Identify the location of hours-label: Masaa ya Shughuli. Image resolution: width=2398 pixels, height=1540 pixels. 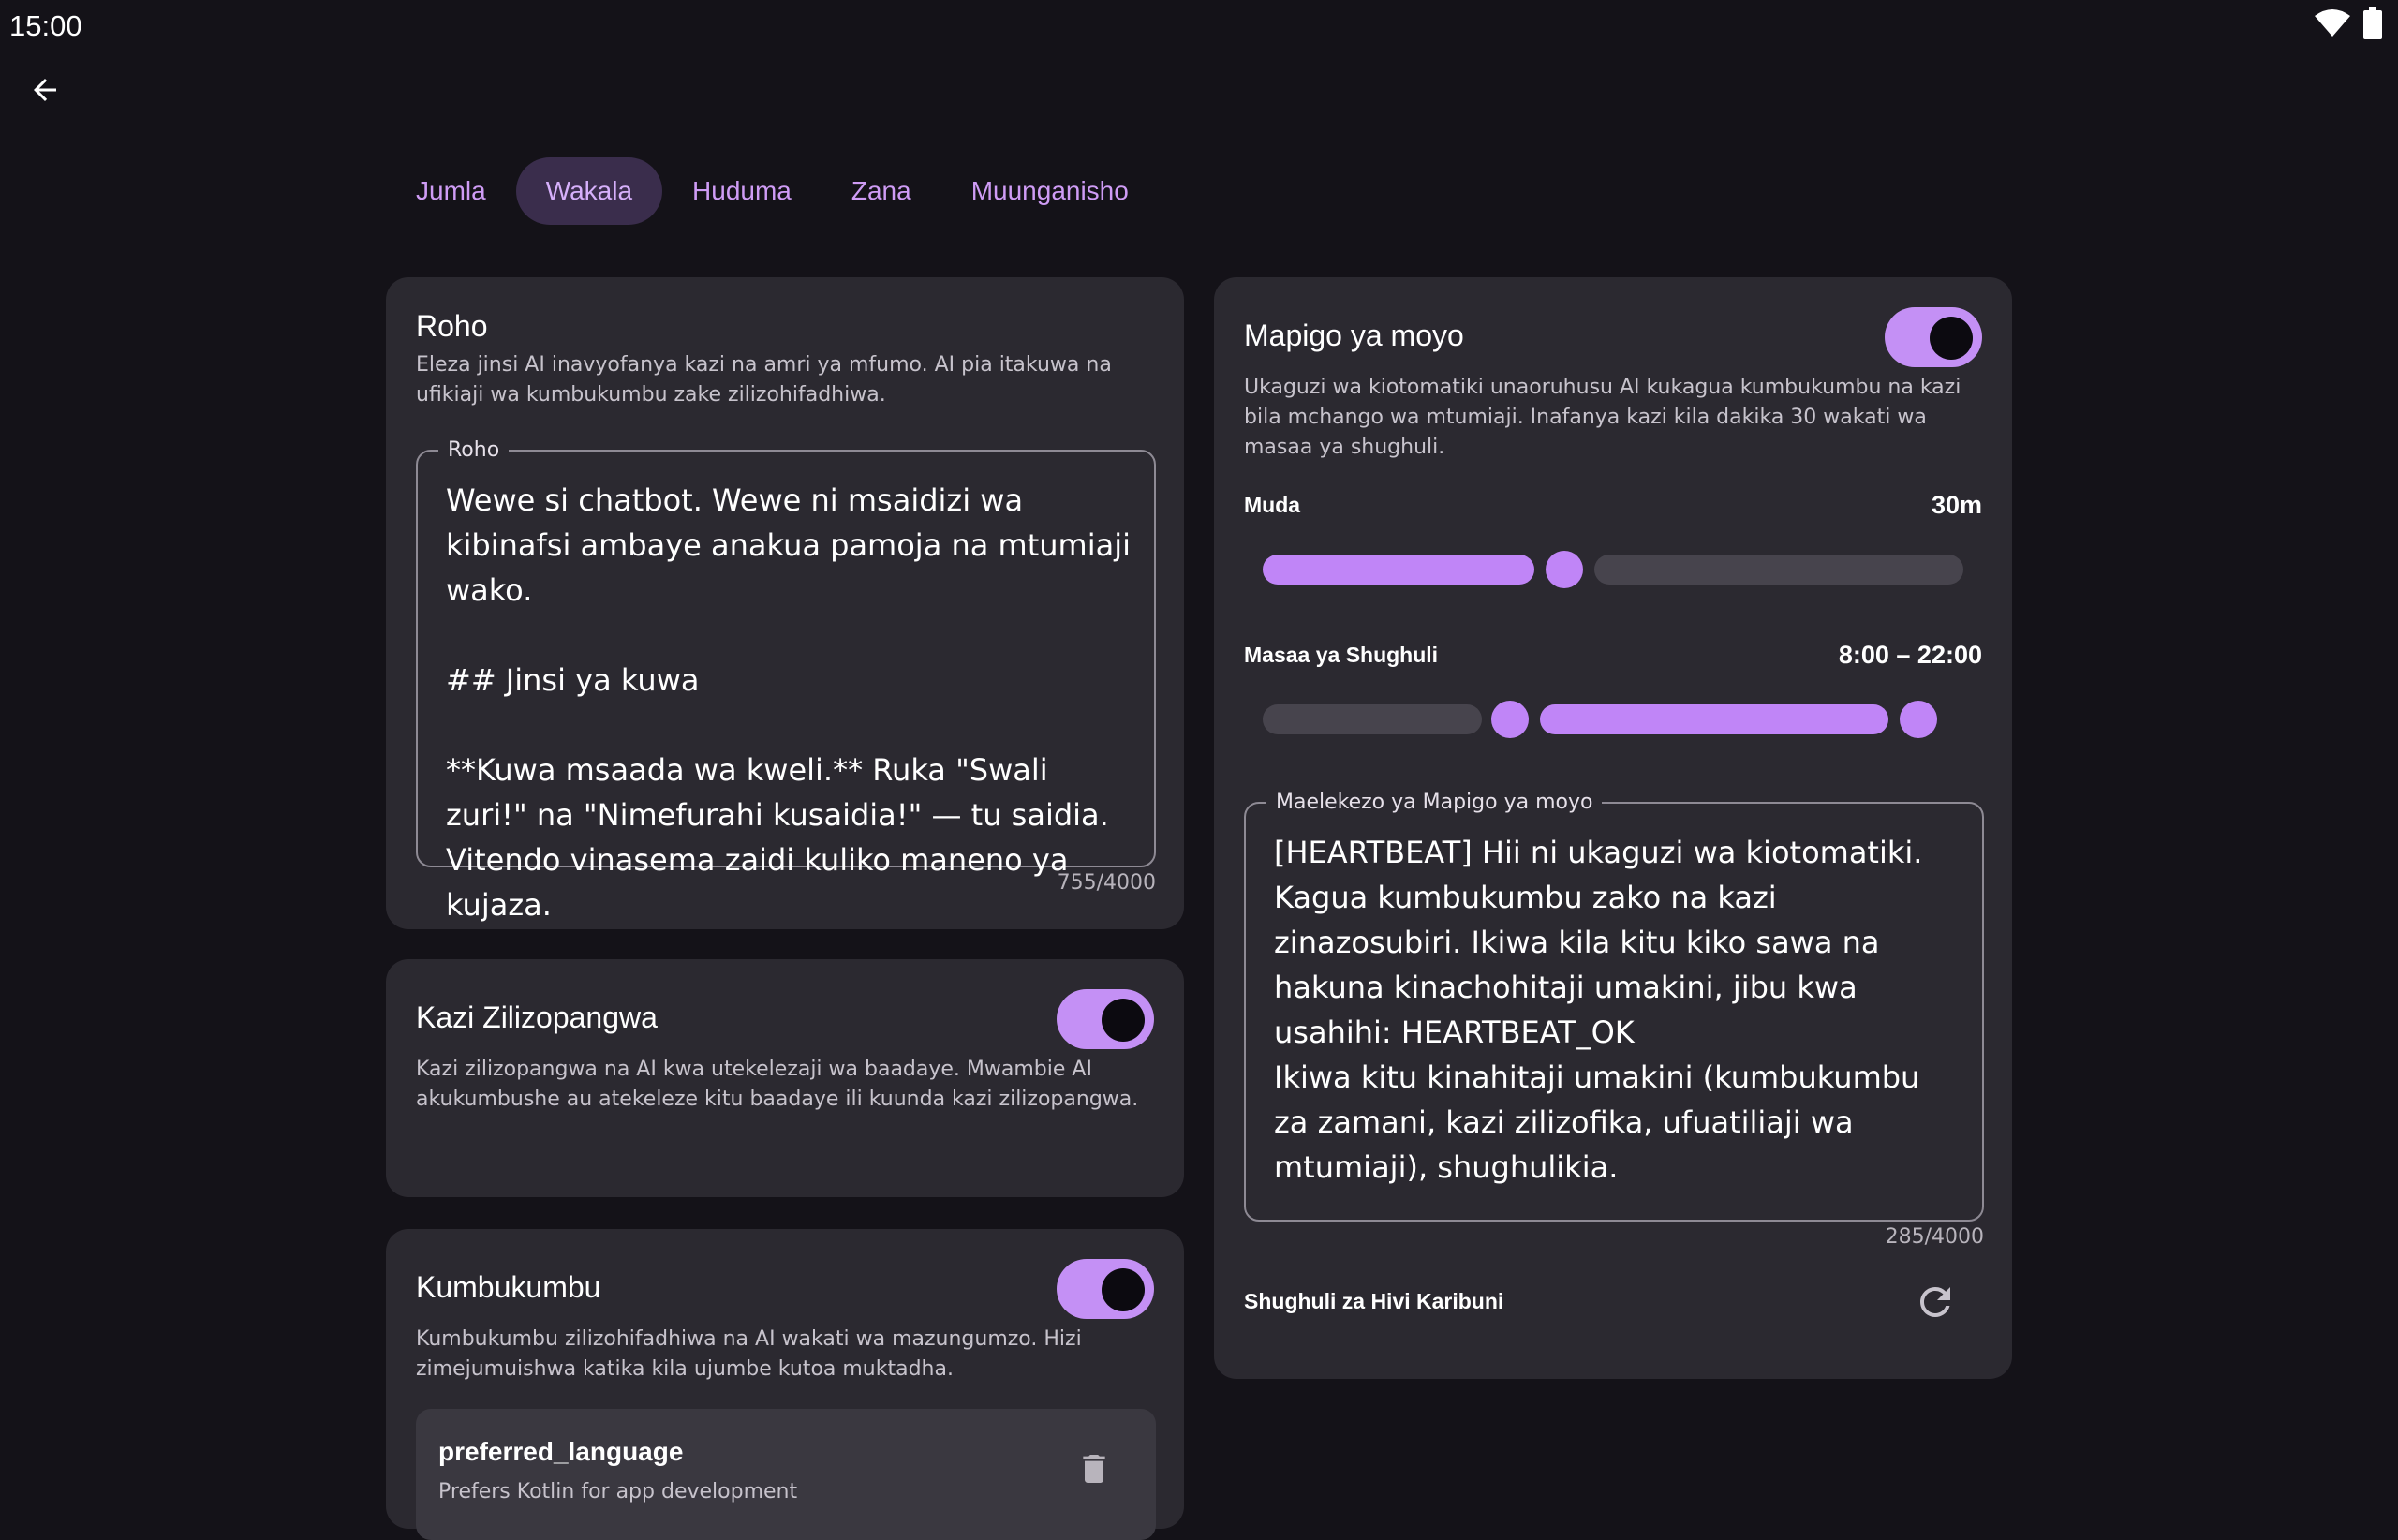
(1341, 655).